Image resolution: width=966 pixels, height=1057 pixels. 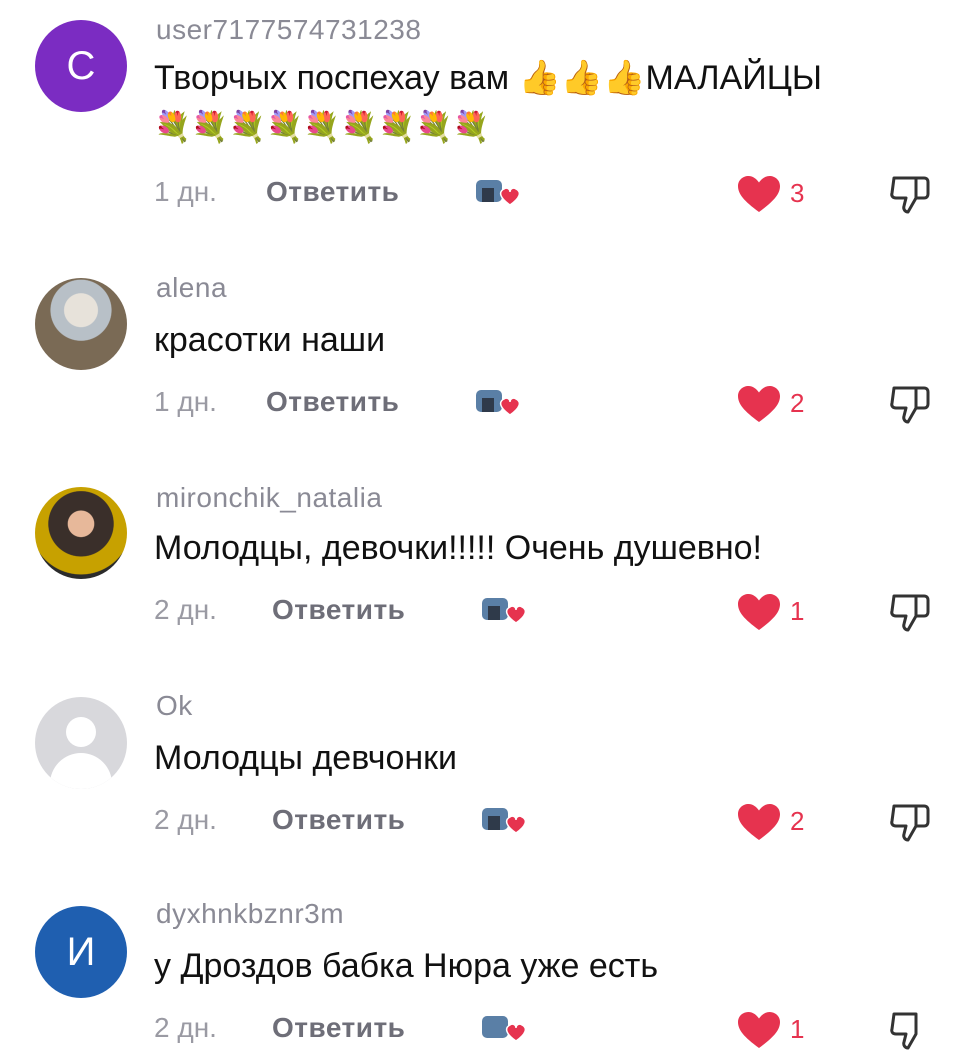 I want to click on default-avatar-head, so click(x=81, y=732).